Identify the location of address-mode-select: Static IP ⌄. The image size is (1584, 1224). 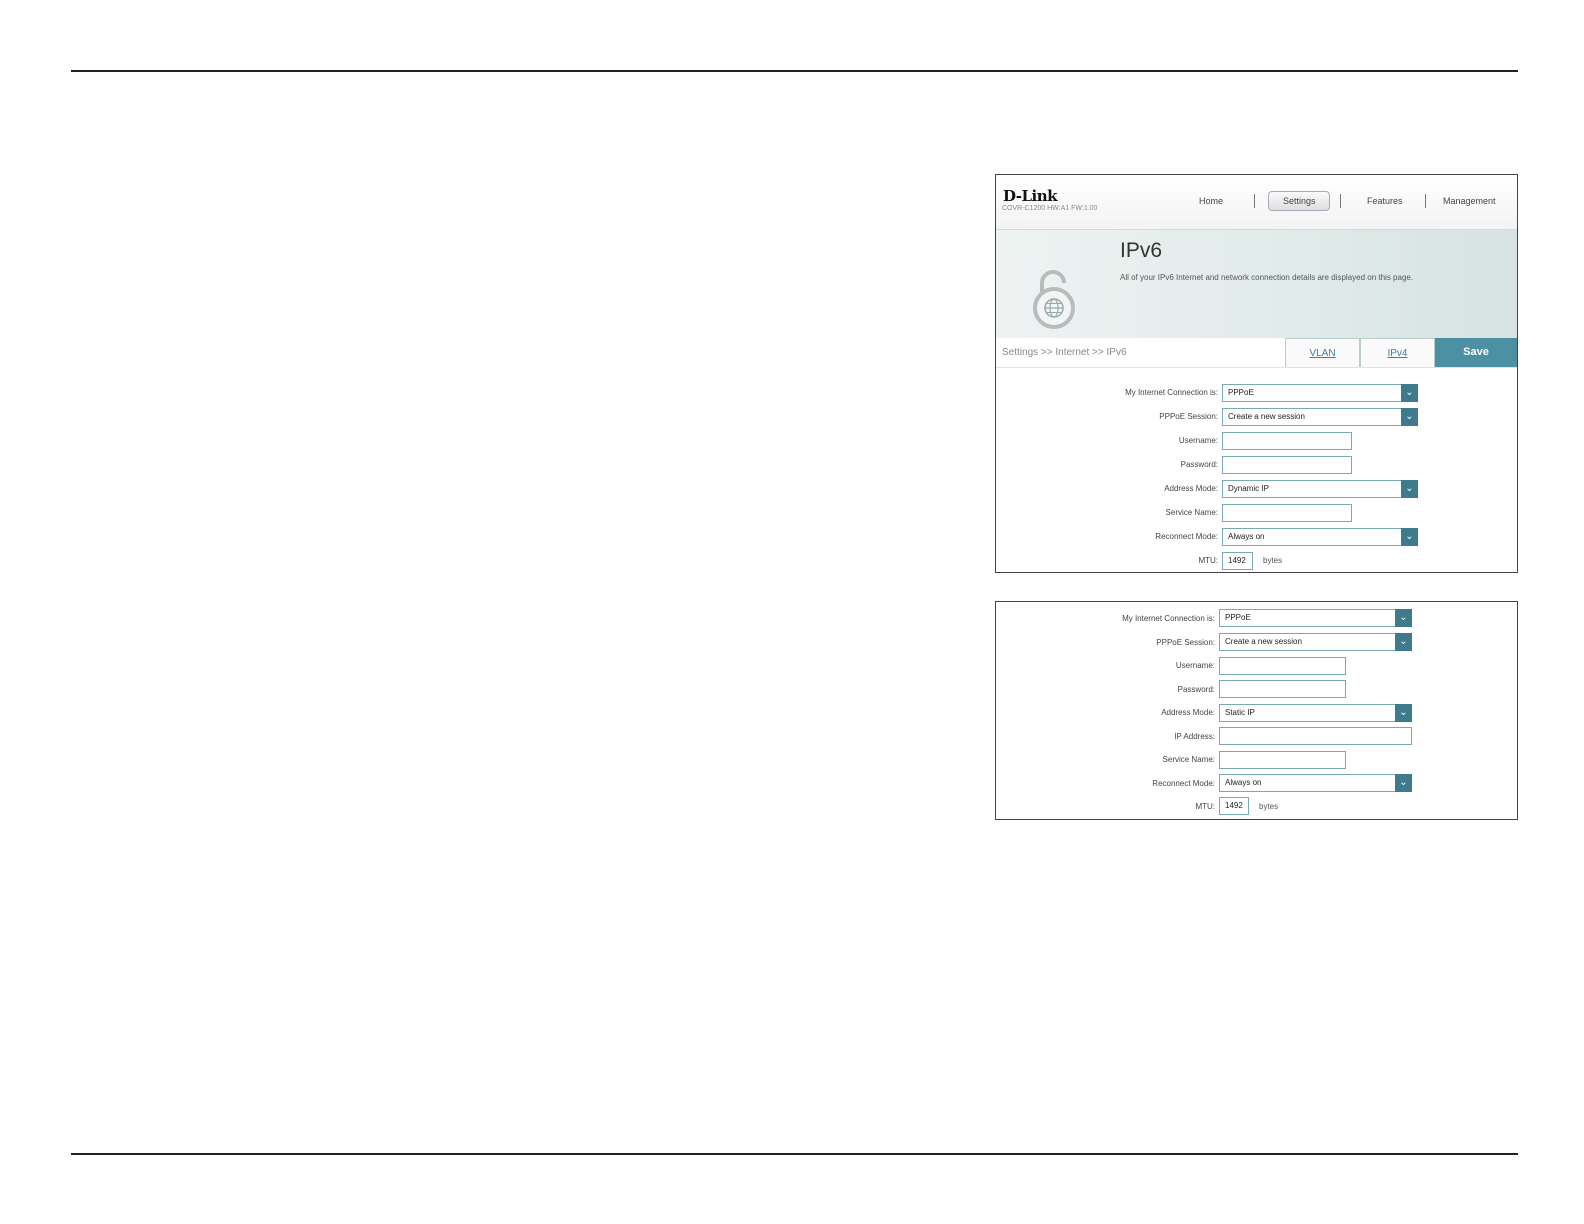
(1315, 713).